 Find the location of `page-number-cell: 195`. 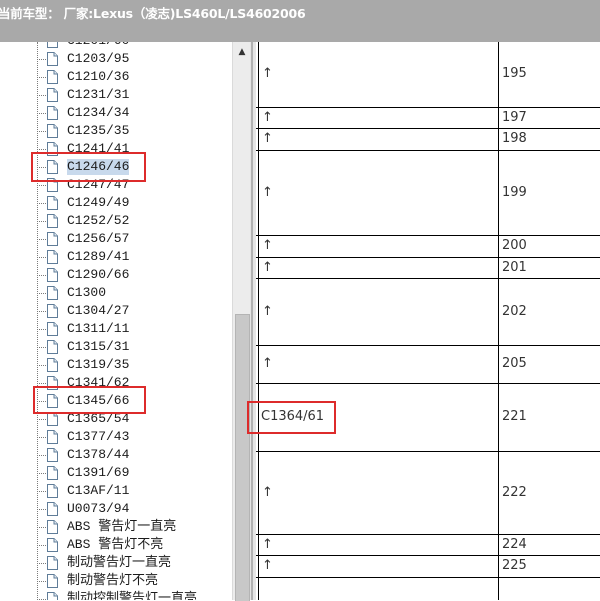

page-number-cell: 195 is located at coordinates (514, 73).